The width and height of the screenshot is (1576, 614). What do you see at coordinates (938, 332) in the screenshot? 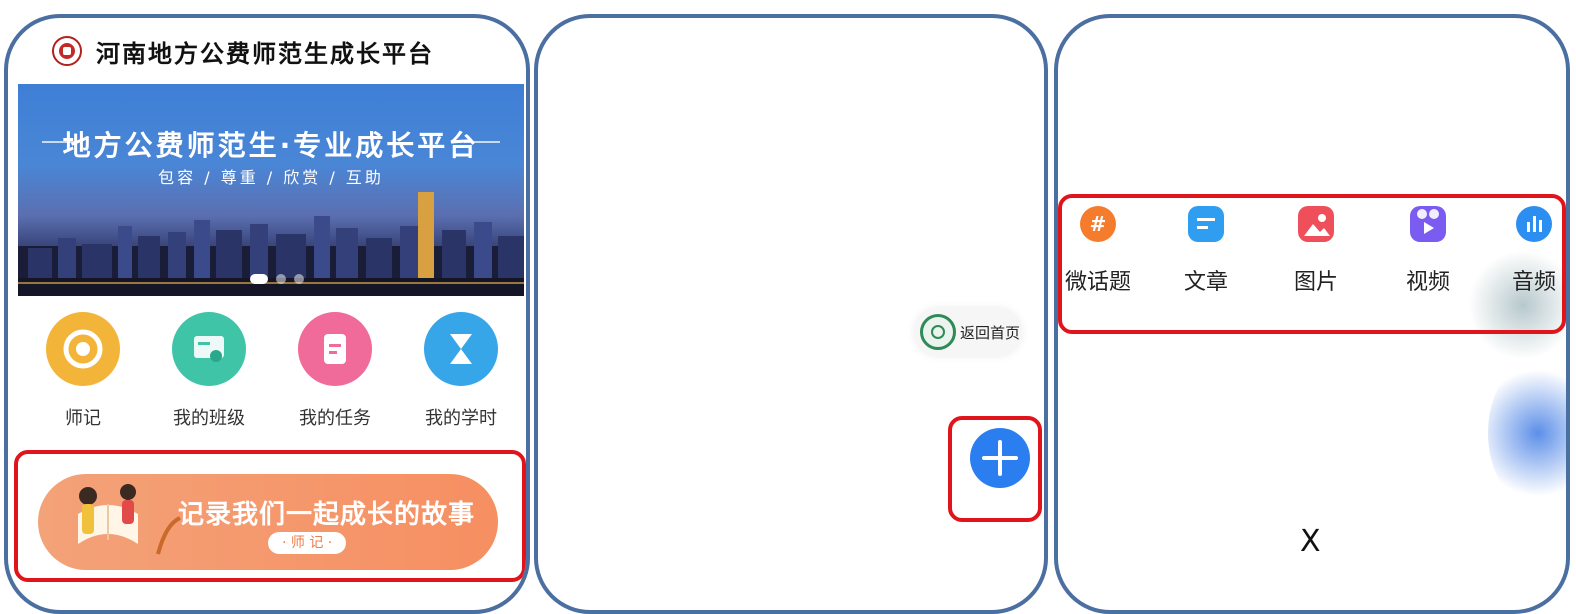
I see `home-emblem-icon` at bounding box center [938, 332].